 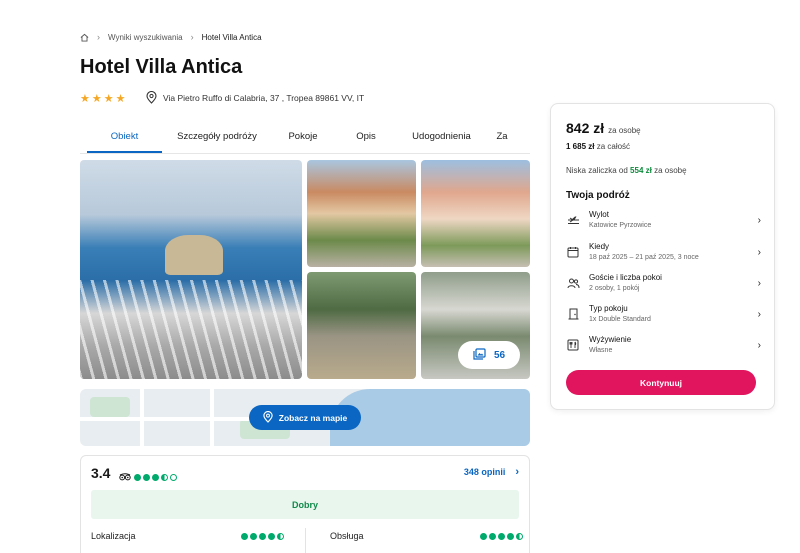 What do you see at coordinates (663, 314) in the screenshot?
I see `trip-item-room: Typ pokoju 1x Double Standard ›` at bounding box center [663, 314].